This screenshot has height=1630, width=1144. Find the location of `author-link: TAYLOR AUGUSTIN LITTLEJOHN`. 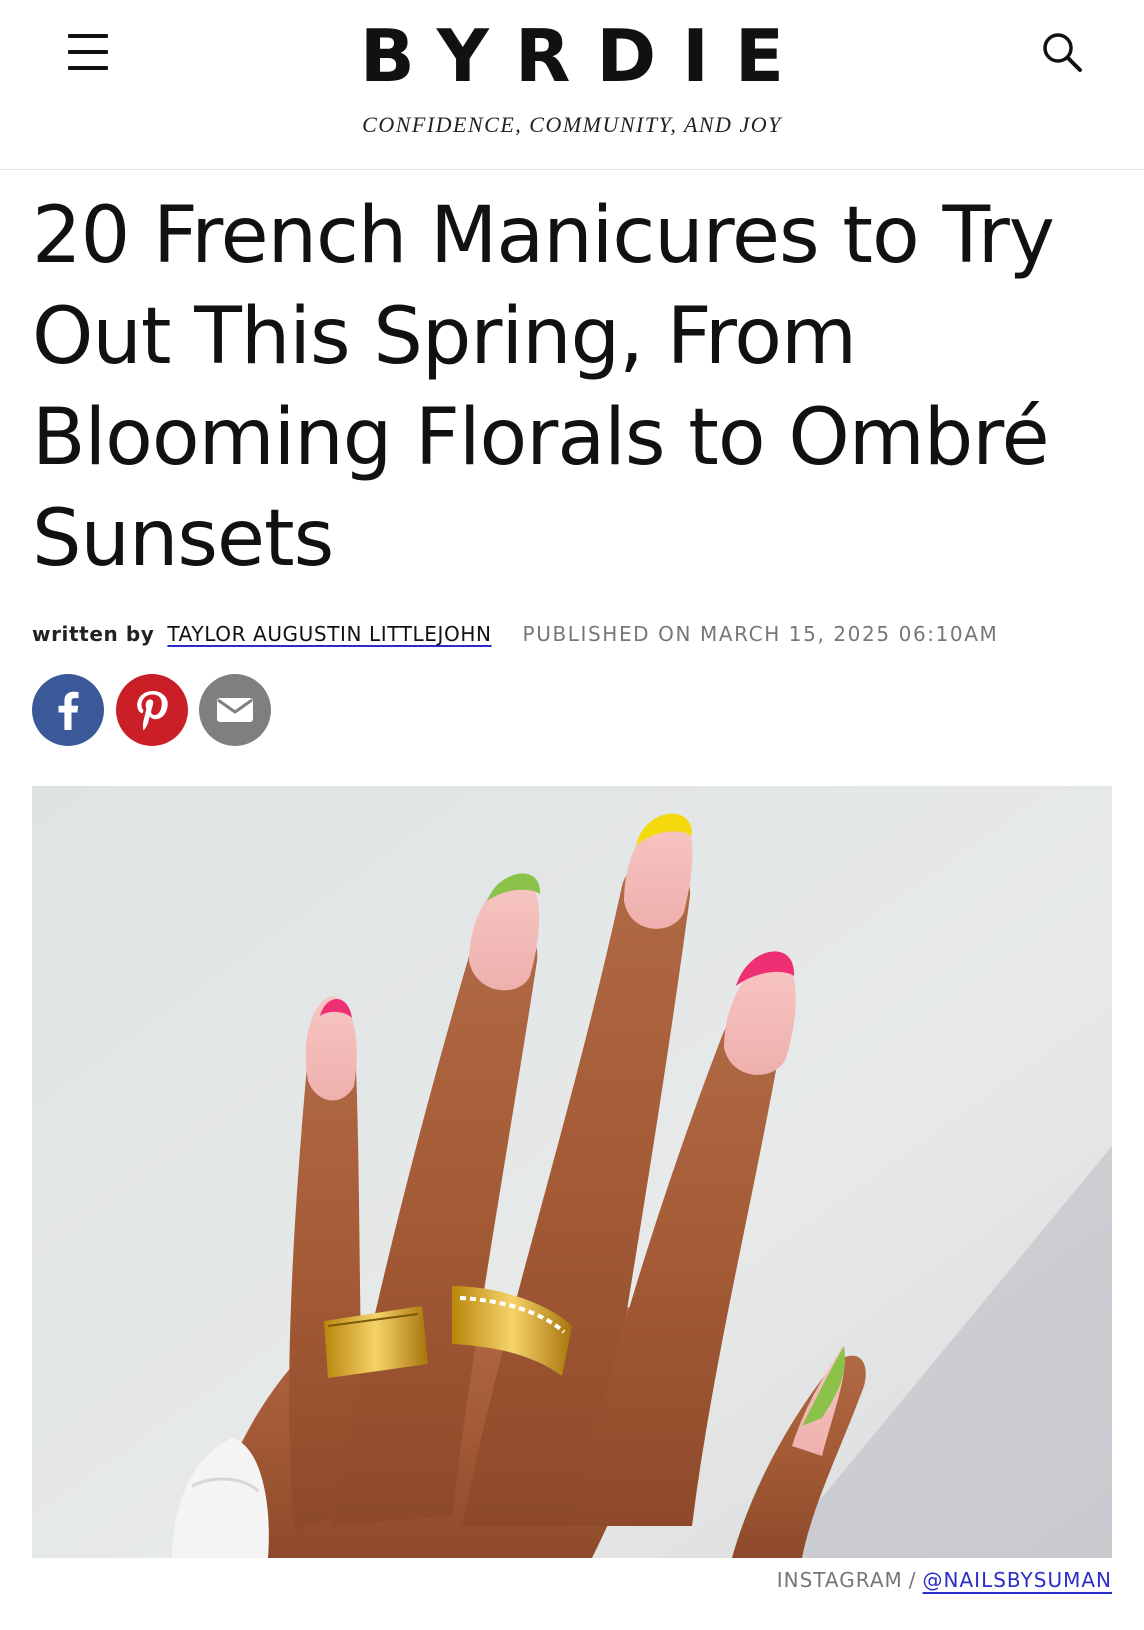

author-link: TAYLOR AUGUSTIN LITTLEJOHN is located at coordinates (329, 634).